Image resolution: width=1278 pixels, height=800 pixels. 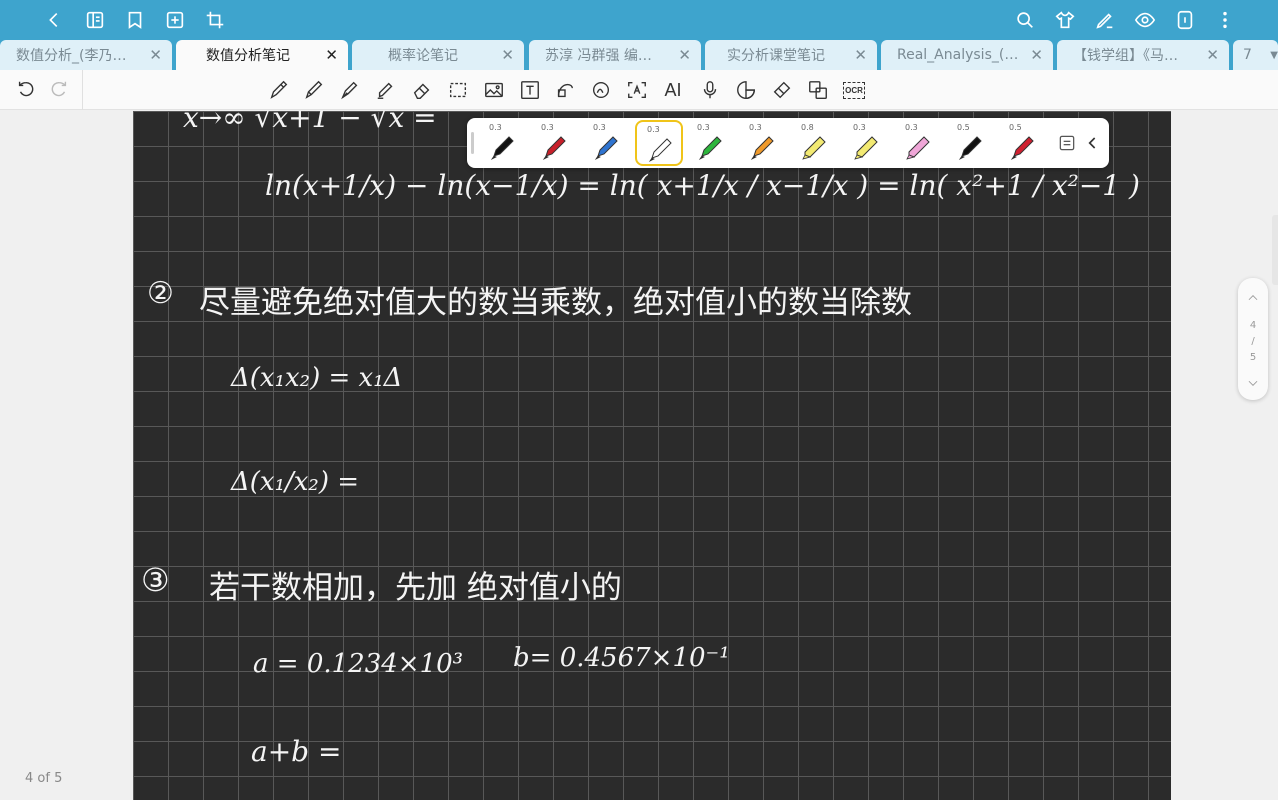 I want to click on more-icon, so click(x=1225, y=20).